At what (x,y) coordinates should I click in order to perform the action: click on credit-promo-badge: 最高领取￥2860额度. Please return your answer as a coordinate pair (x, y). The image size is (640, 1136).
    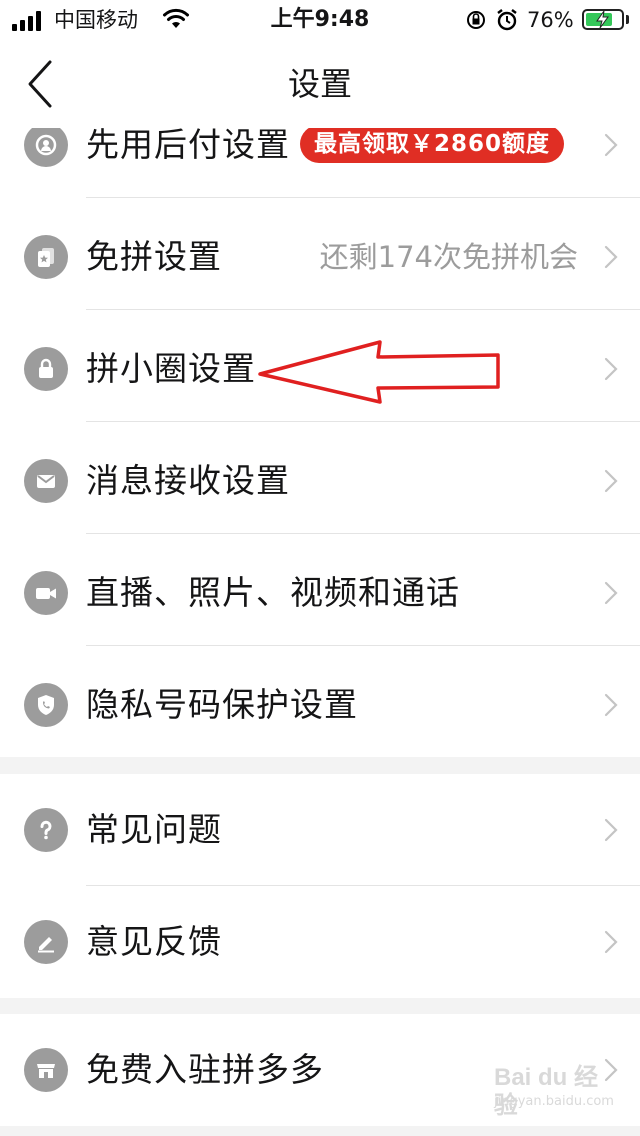
    Looking at the image, I should click on (432, 145).